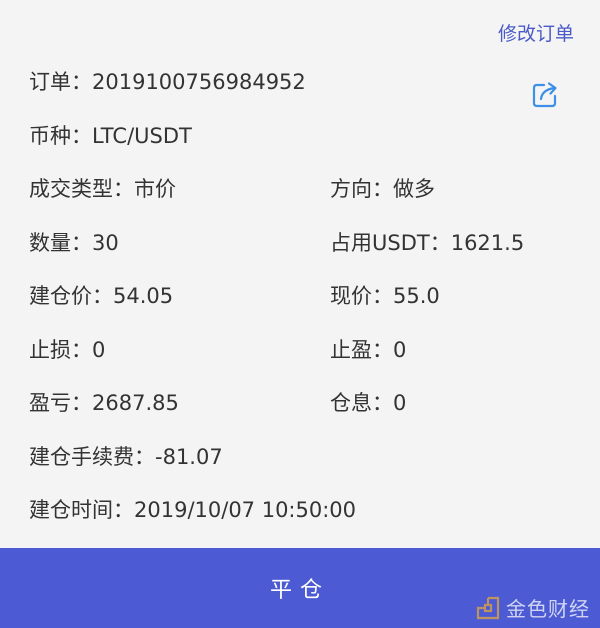  I want to click on margin-row: 占用USDT：1621.5, so click(427, 243).